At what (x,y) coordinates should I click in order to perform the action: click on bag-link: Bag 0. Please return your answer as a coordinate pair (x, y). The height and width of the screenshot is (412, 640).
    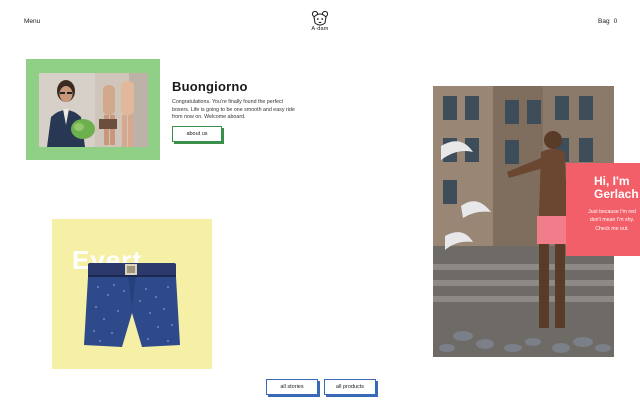
    Looking at the image, I should click on (607, 21).